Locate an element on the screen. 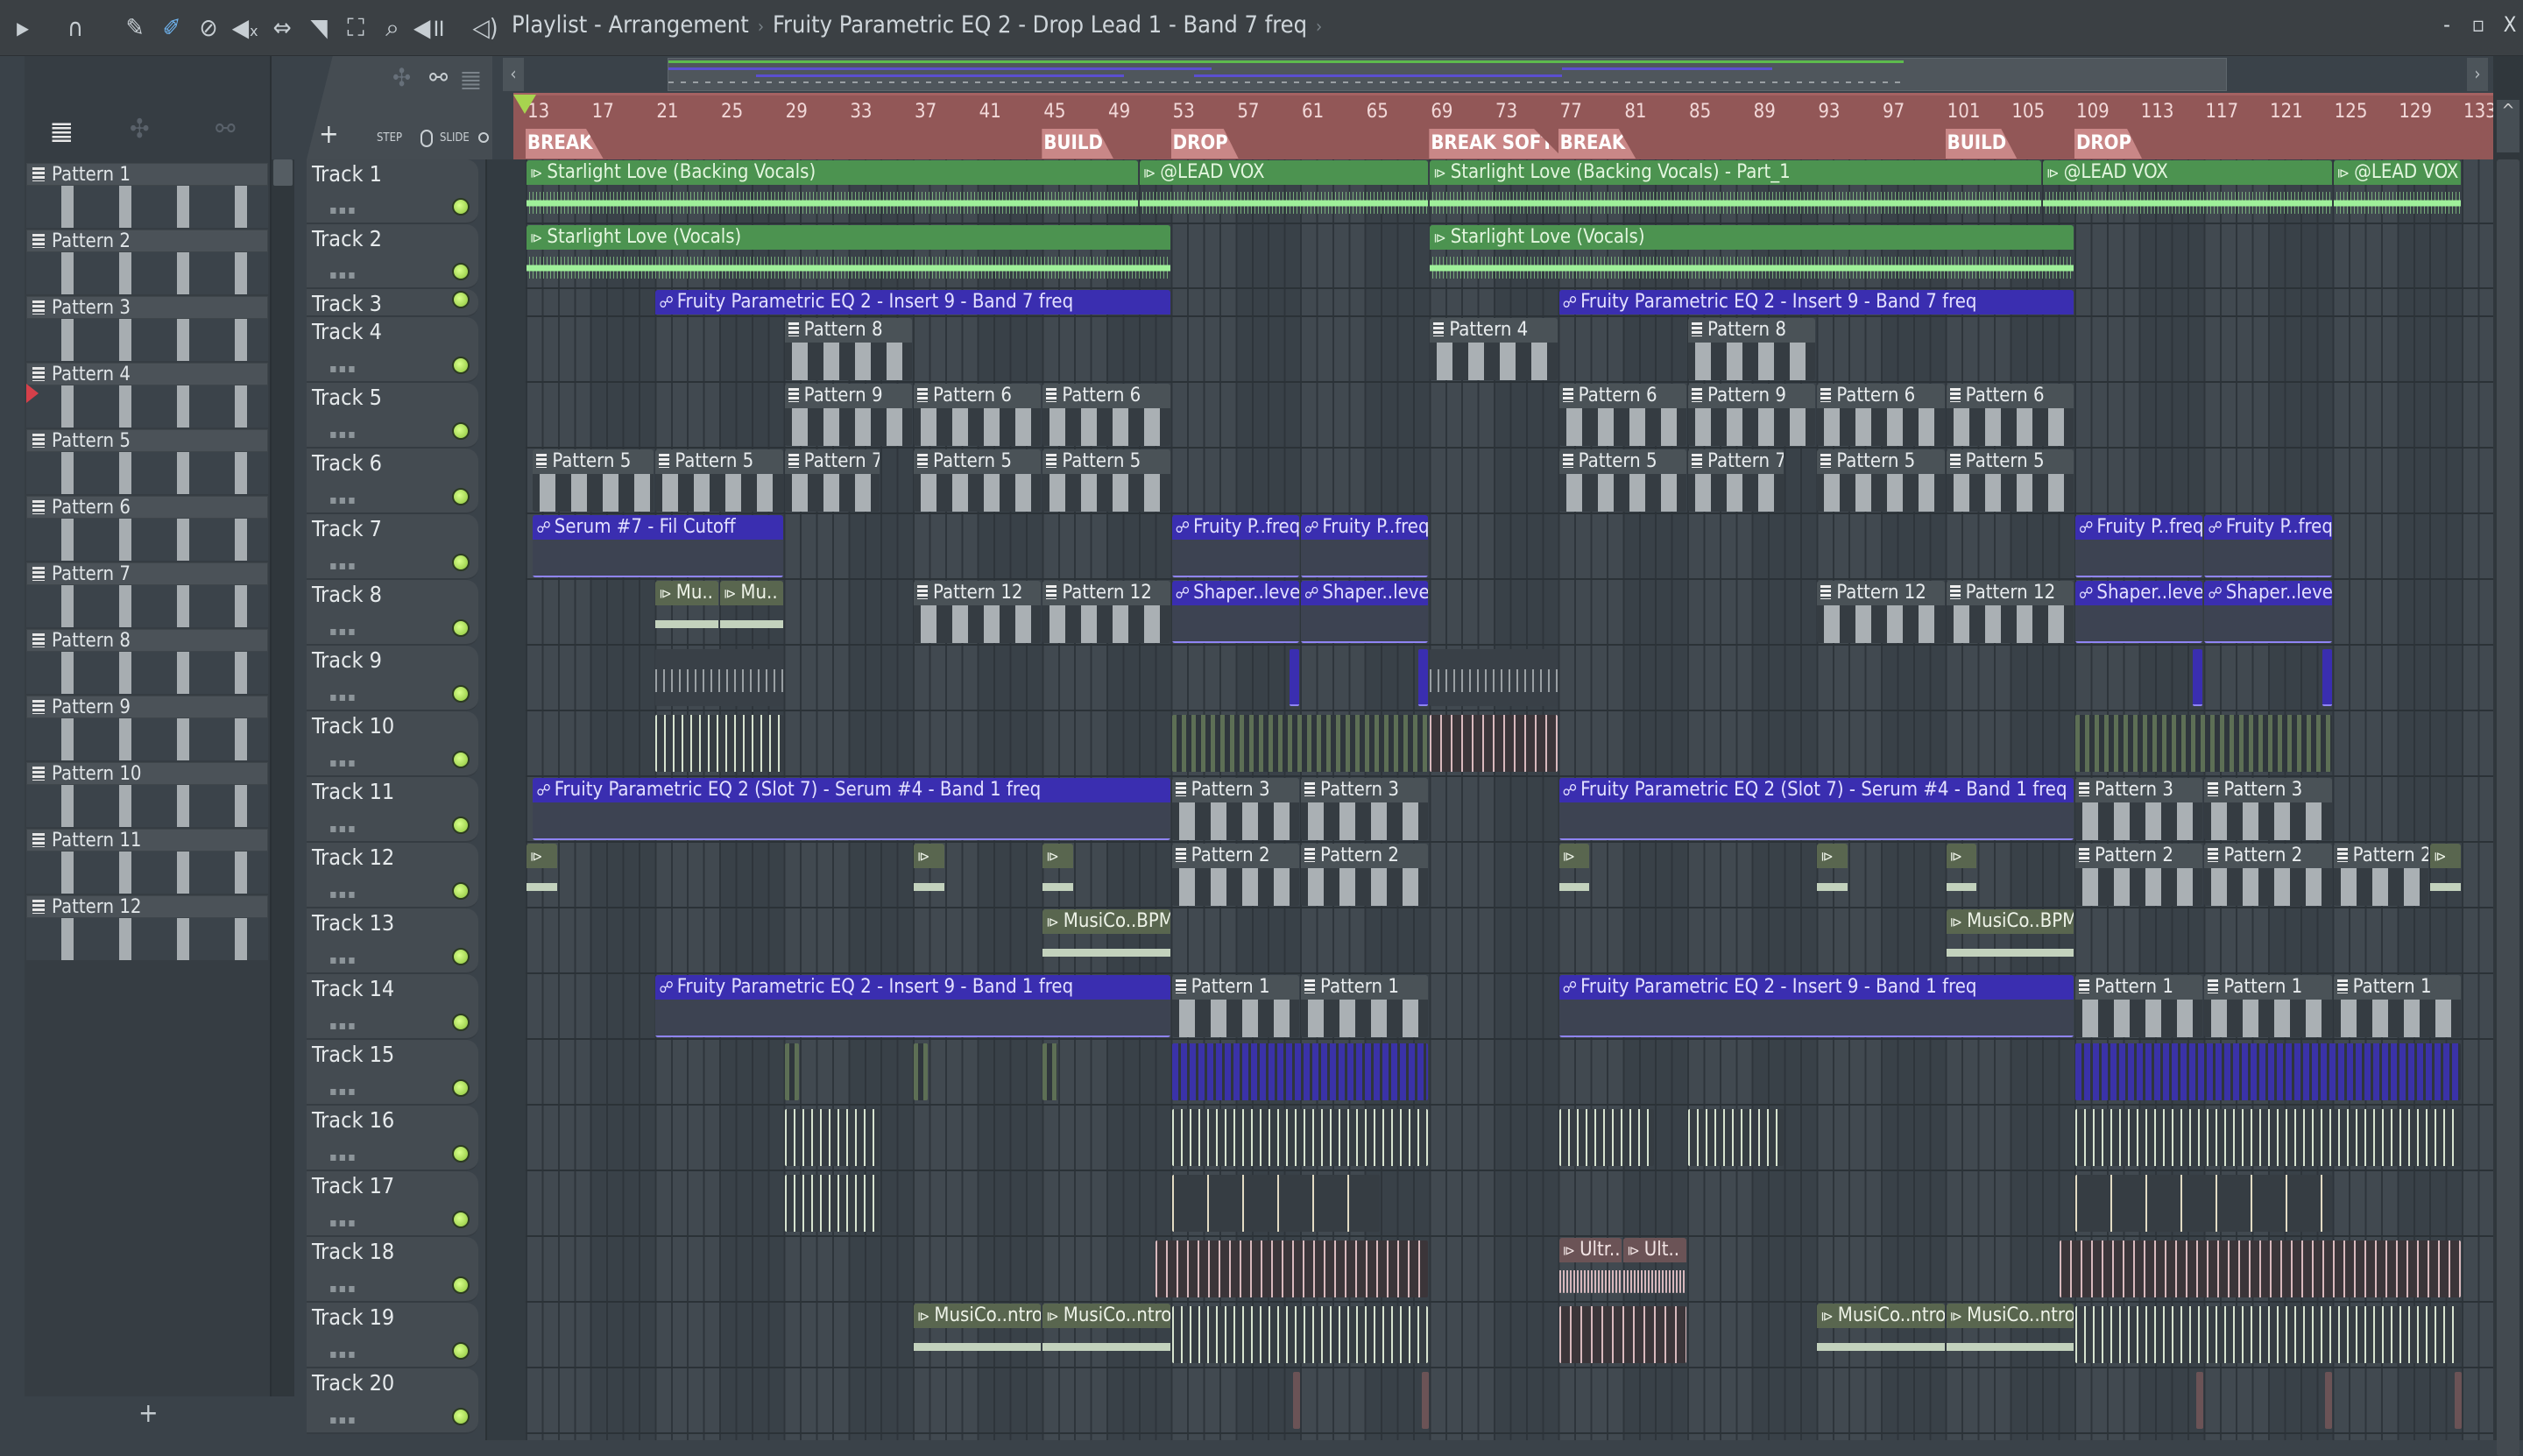  clip-header: Pattern 2 is located at coordinates (2139, 856).